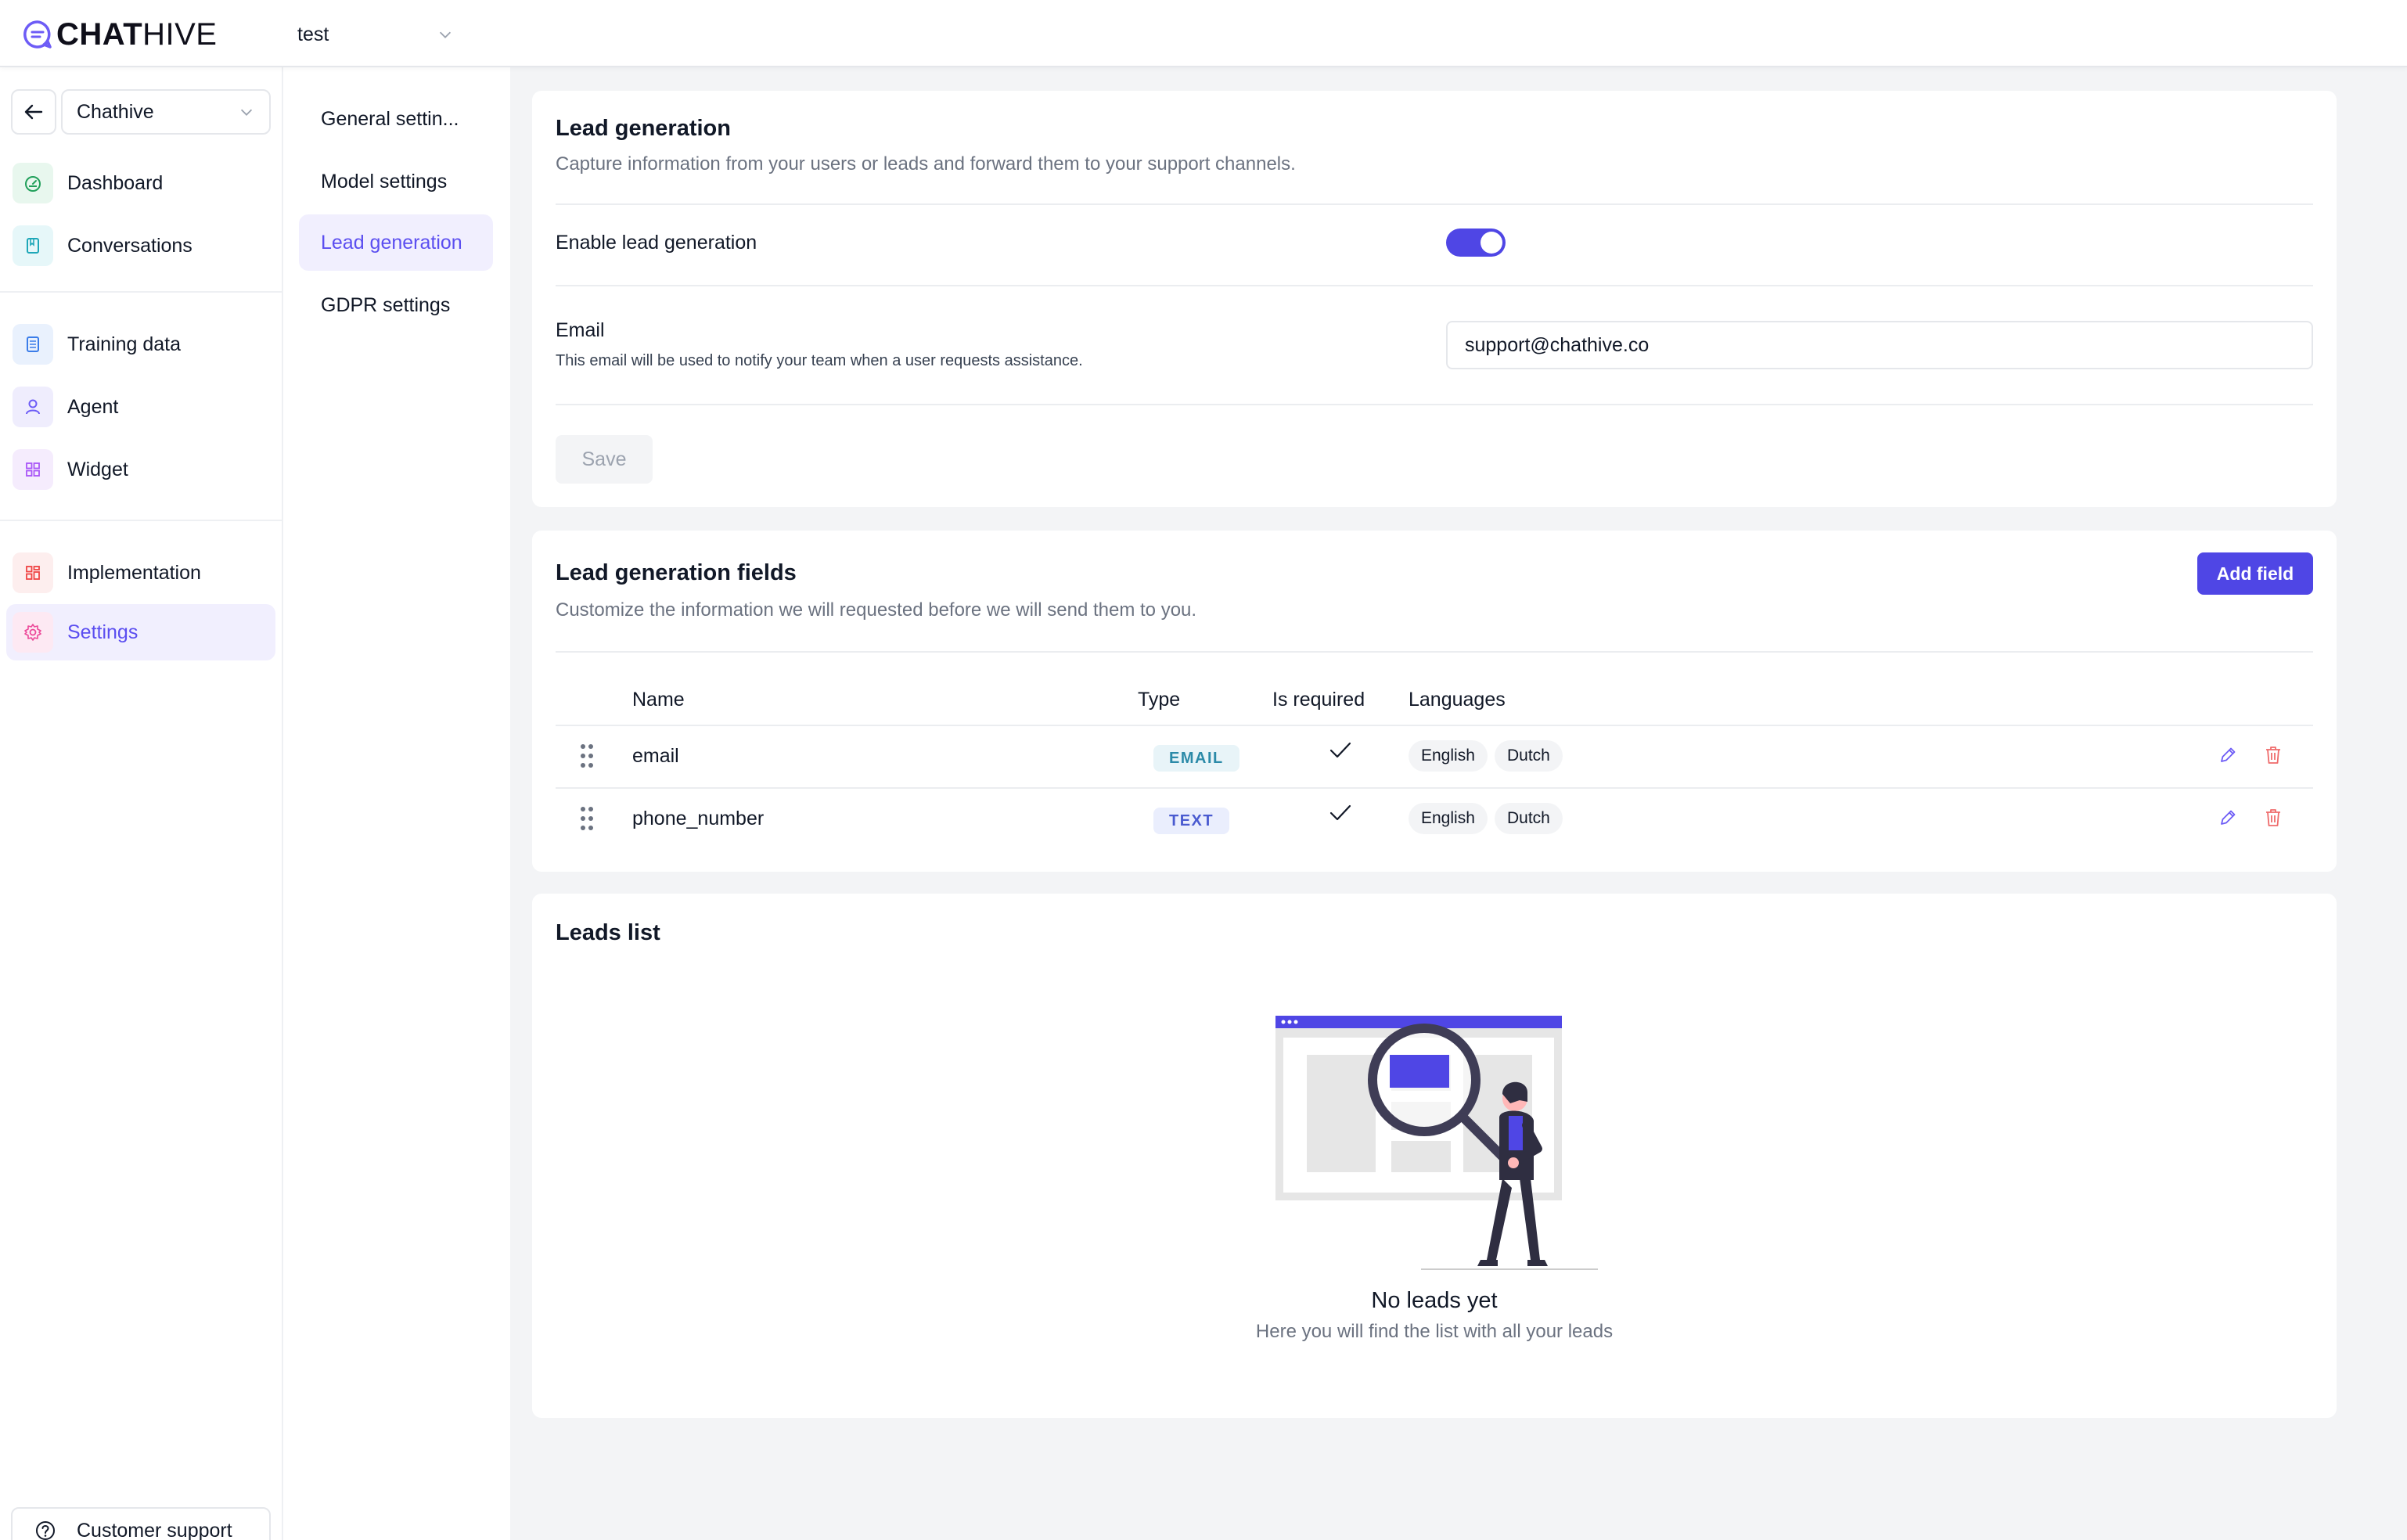  What do you see at coordinates (97, 469) in the screenshot?
I see `sidebar-item-label: Widget` at bounding box center [97, 469].